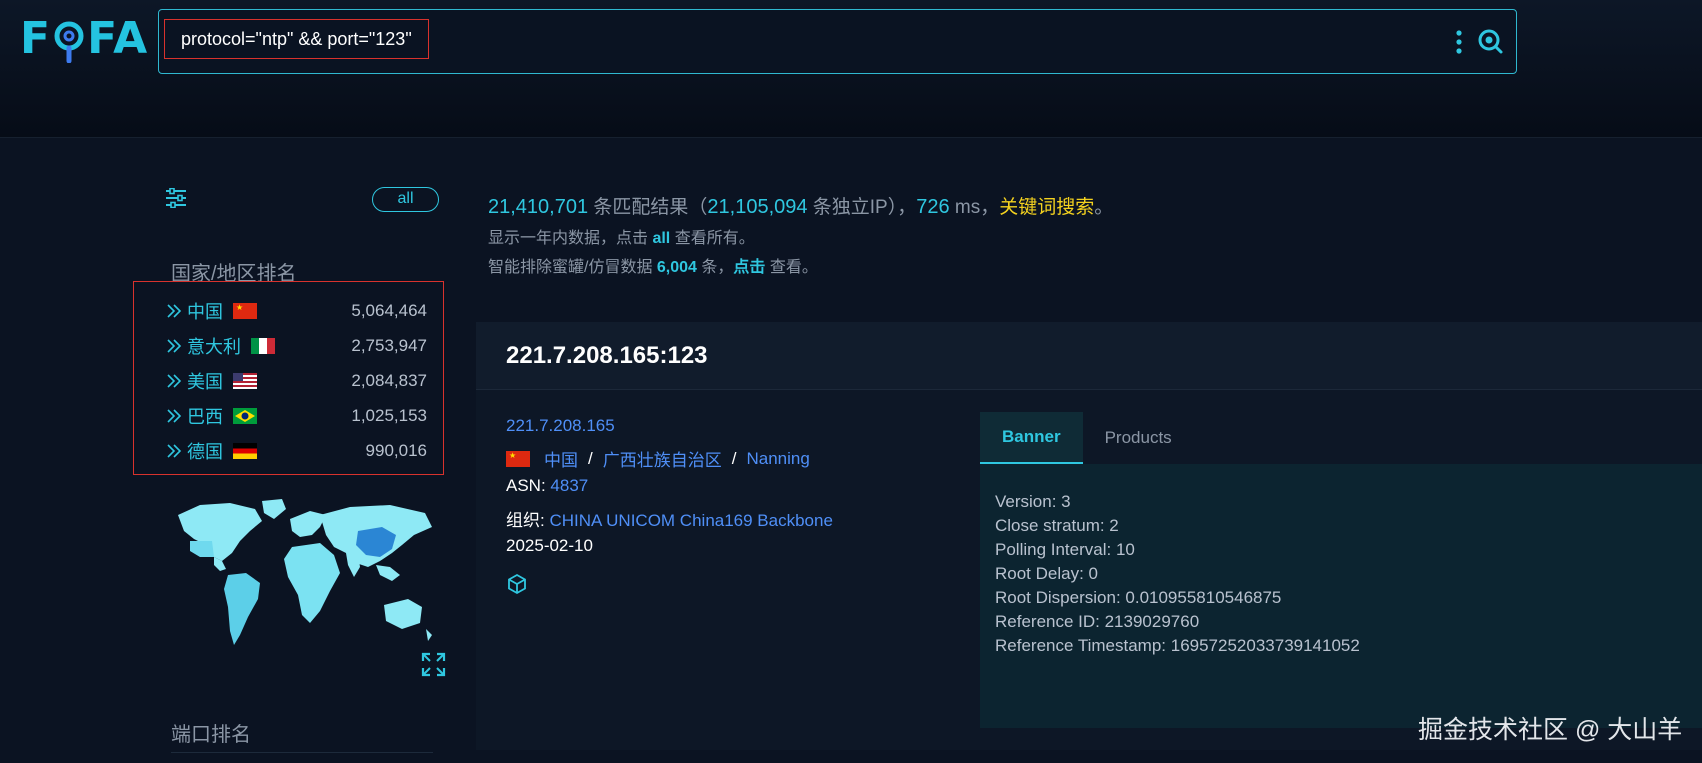 Image resolution: width=1702 pixels, height=763 pixels. What do you see at coordinates (933, 207) in the screenshot?
I see `query-time-ms: 726` at bounding box center [933, 207].